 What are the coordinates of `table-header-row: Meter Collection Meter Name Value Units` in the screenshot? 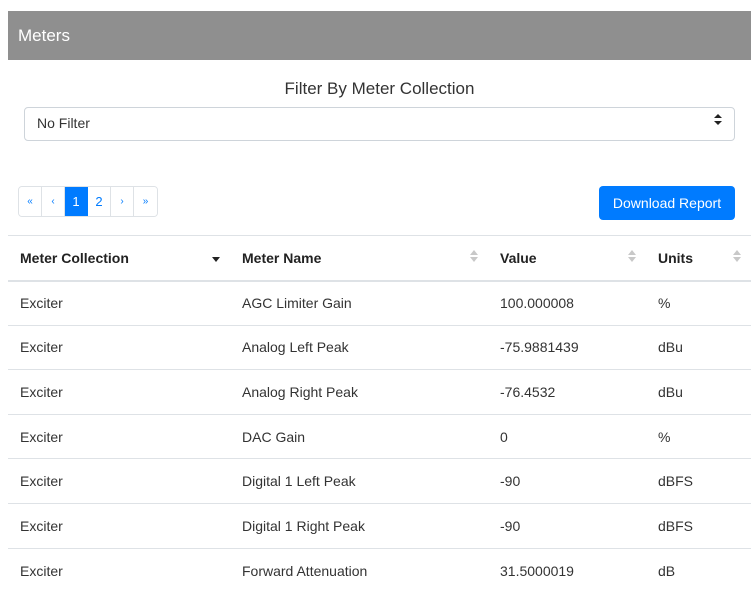 It's located at (379, 258).